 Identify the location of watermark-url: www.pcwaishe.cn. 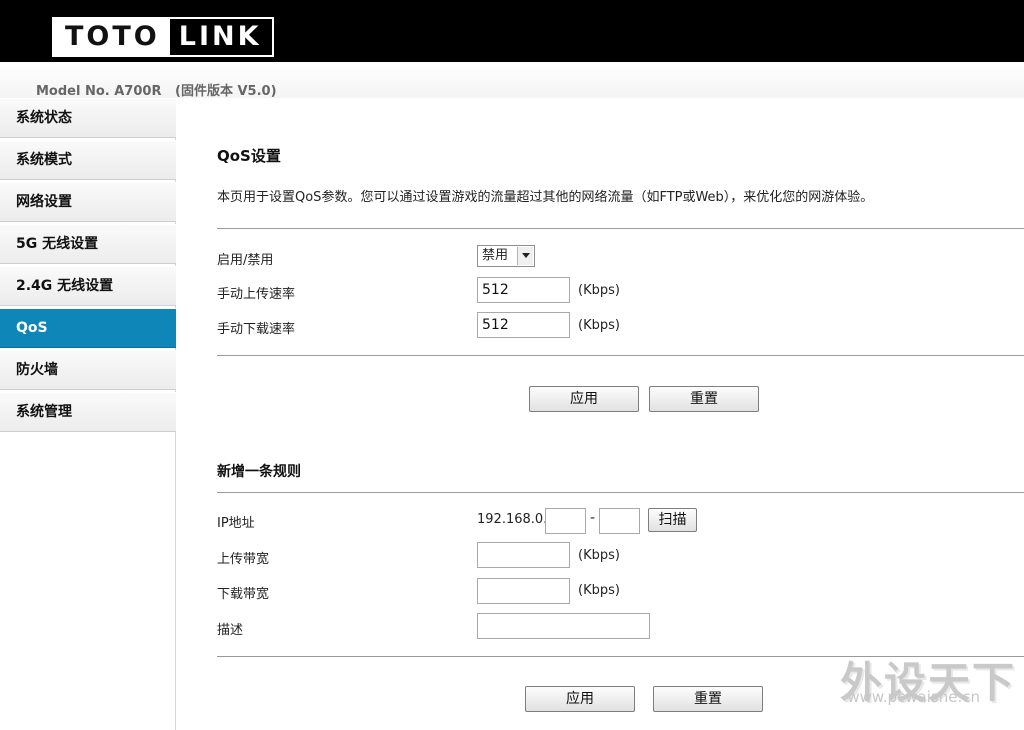
(913, 697).